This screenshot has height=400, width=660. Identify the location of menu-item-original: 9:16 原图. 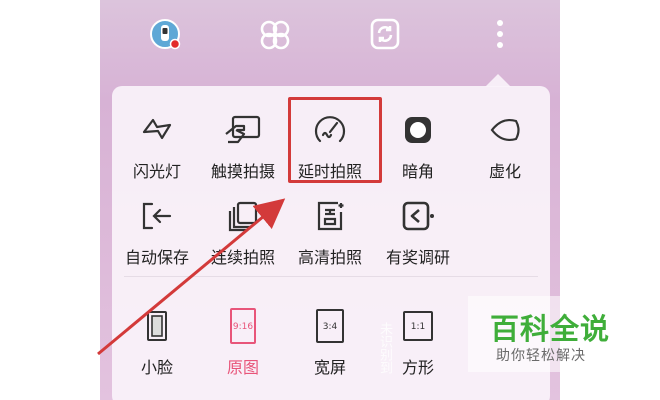
(243, 342).